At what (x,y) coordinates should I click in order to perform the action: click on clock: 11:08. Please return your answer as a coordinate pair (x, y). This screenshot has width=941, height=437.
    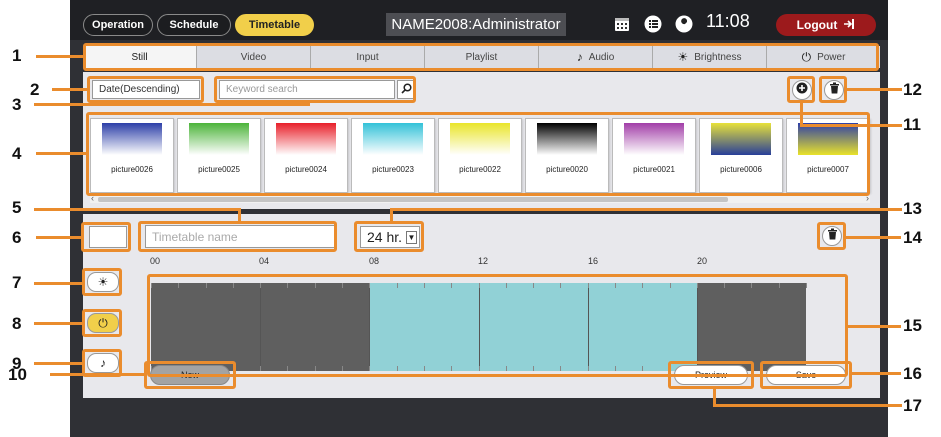
    Looking at the image, I should click on (728, 21).